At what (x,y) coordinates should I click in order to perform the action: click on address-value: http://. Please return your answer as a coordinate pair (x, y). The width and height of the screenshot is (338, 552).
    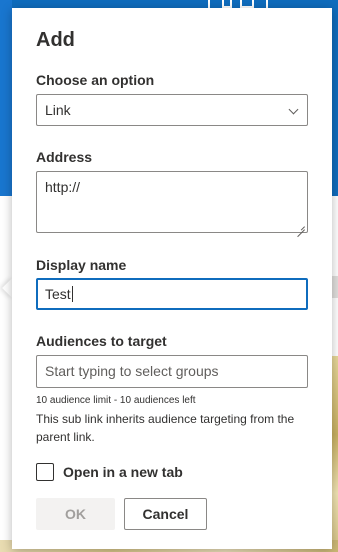
    Looking at the image, I should click on (63, 187).